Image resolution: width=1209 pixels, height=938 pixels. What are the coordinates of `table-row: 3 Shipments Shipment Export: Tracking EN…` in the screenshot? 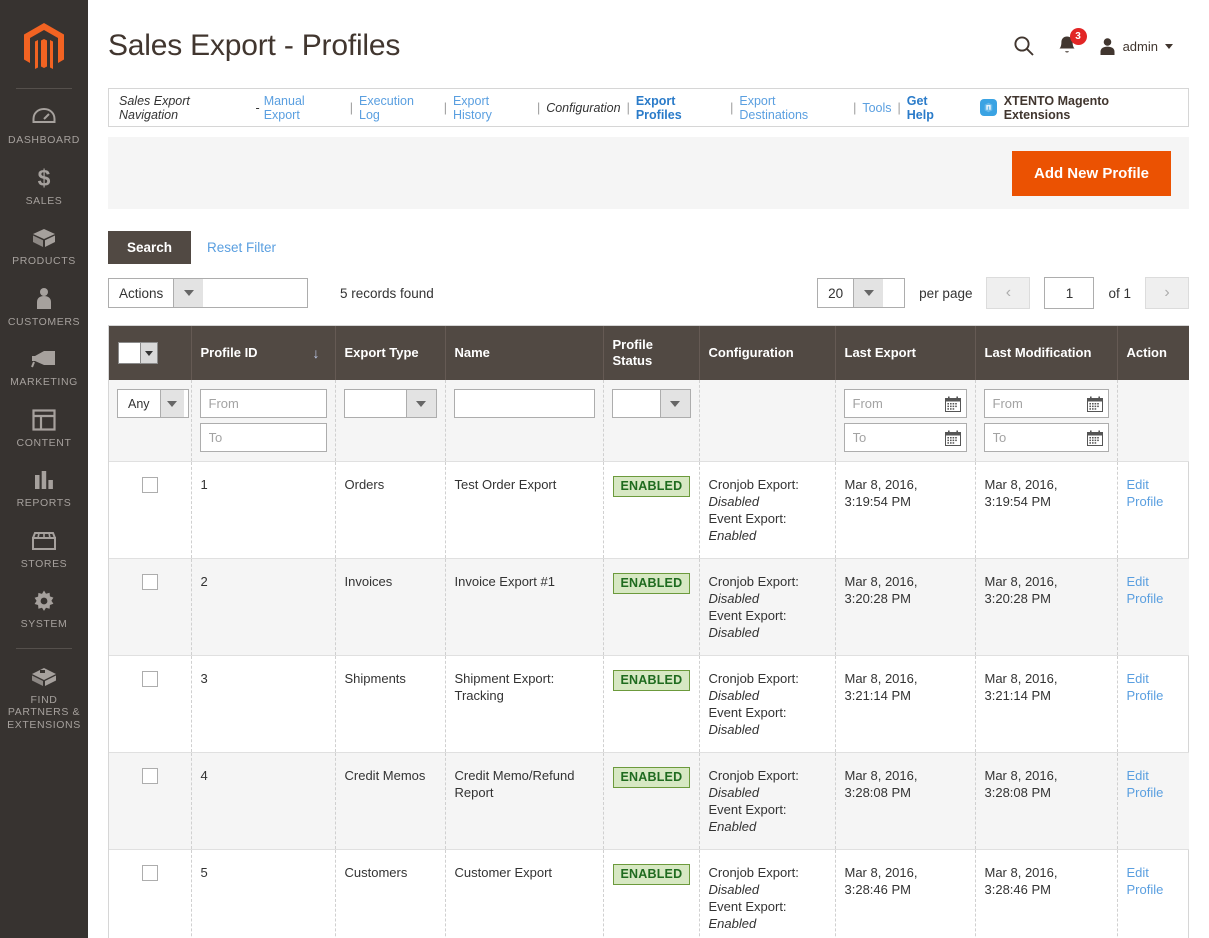 It's located at (649, 704).